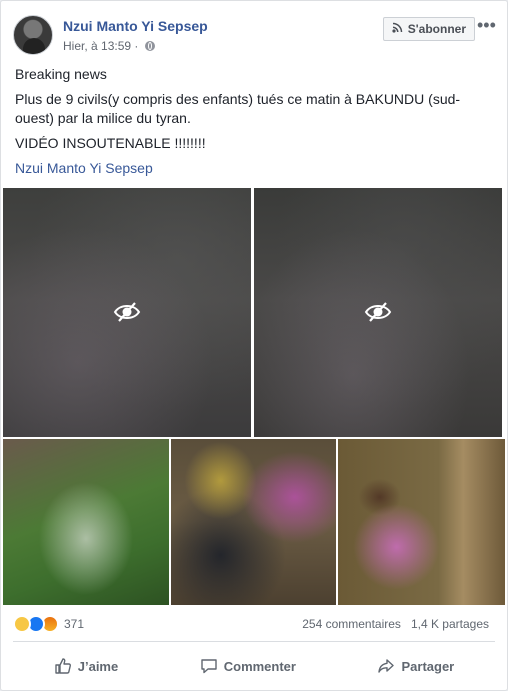 This screenshot has height=691, width=508. I want to click on comments-count: 254 commentaires, so click(351, 624).